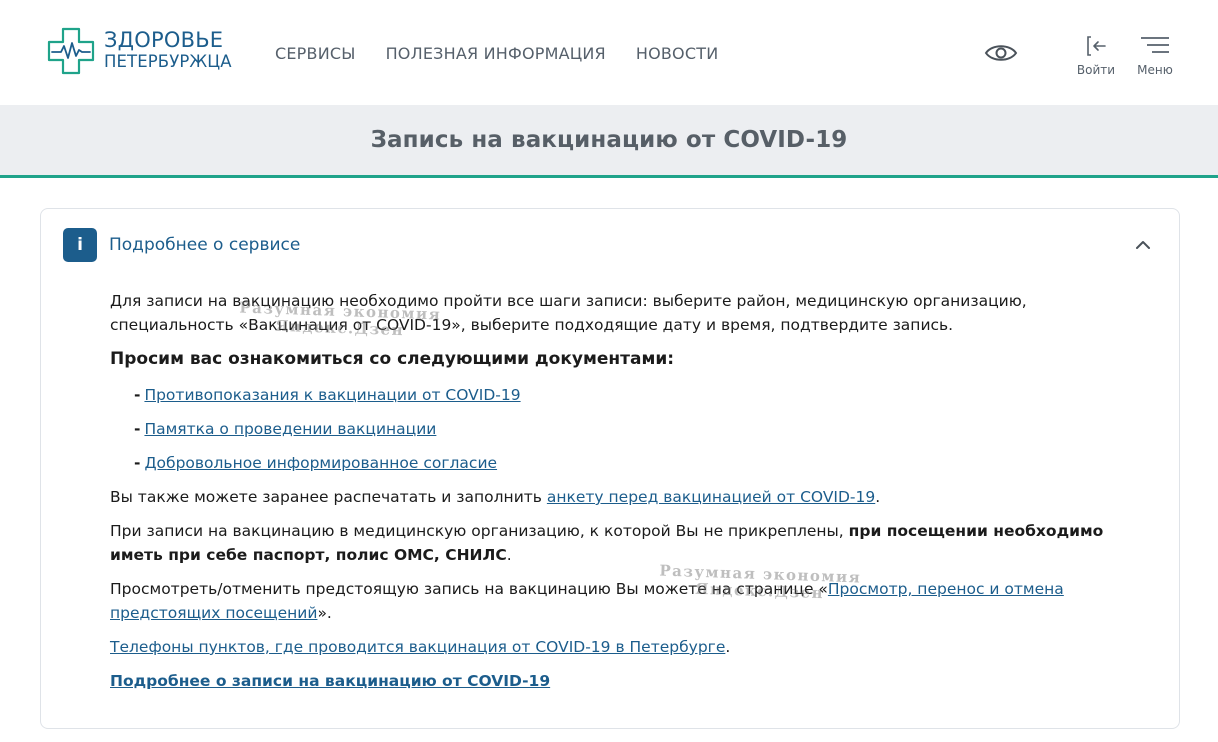 Image resolution: width=1218 pixels, height=742 pixels. I want to click on logo-text: ЗДОРОВЬЕ ПЕТЕРБУРЖЦА, so click(168, 51).